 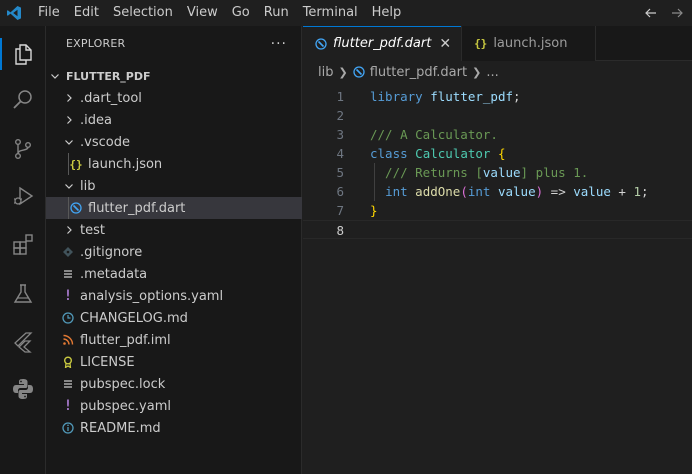 What do you see at coordinates (14, 13) in the screenshot?
I see `vscode-logo-icon` at bounding box center [14, 13].